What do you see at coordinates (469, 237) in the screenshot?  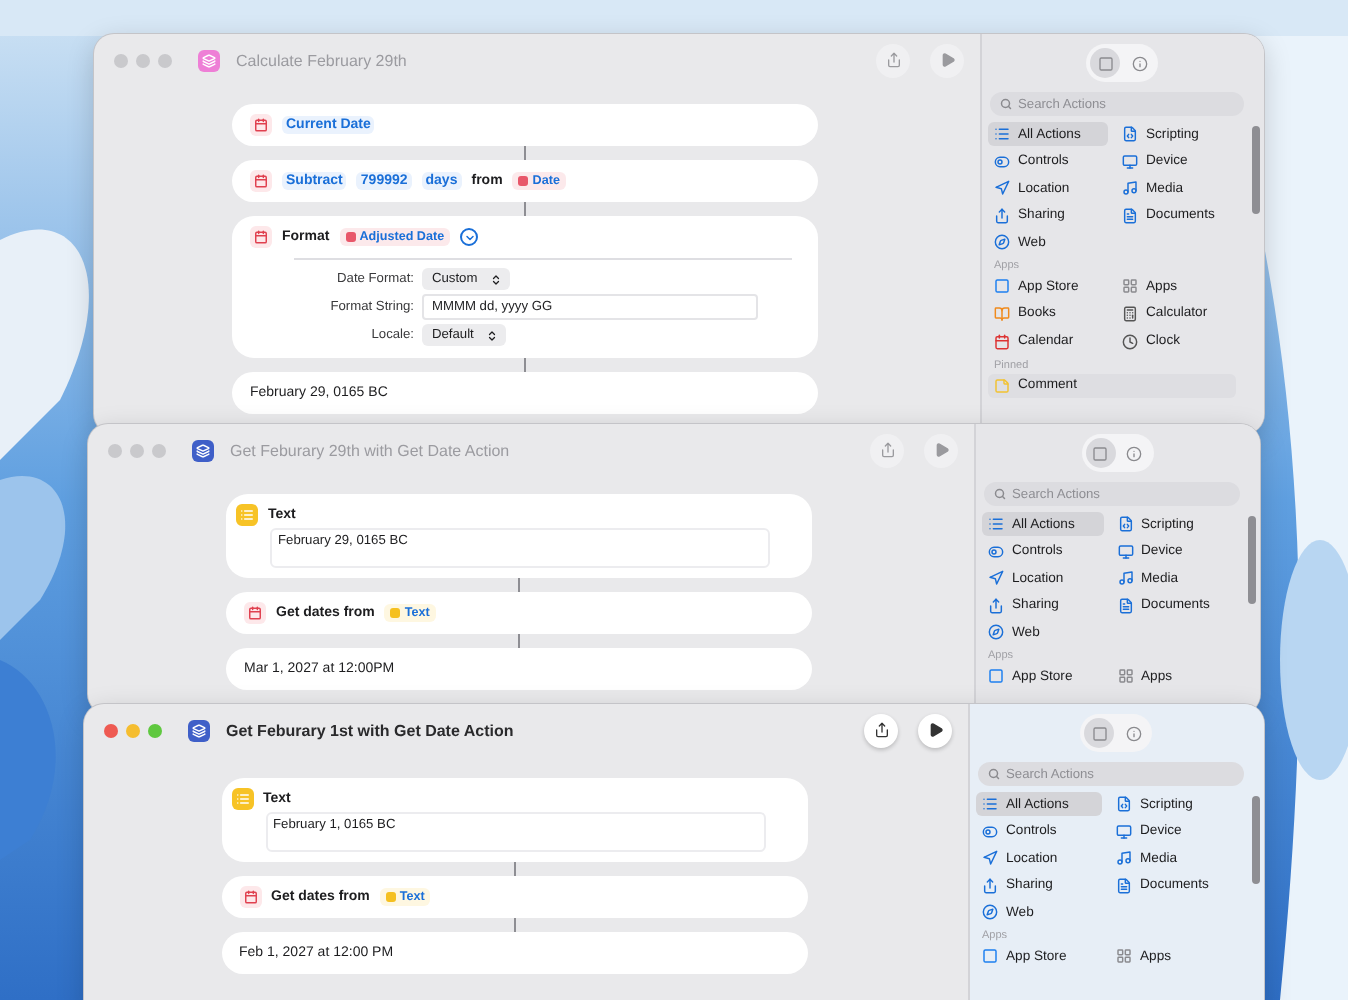 I see `expand-icon` at bounding box center [469, 237].